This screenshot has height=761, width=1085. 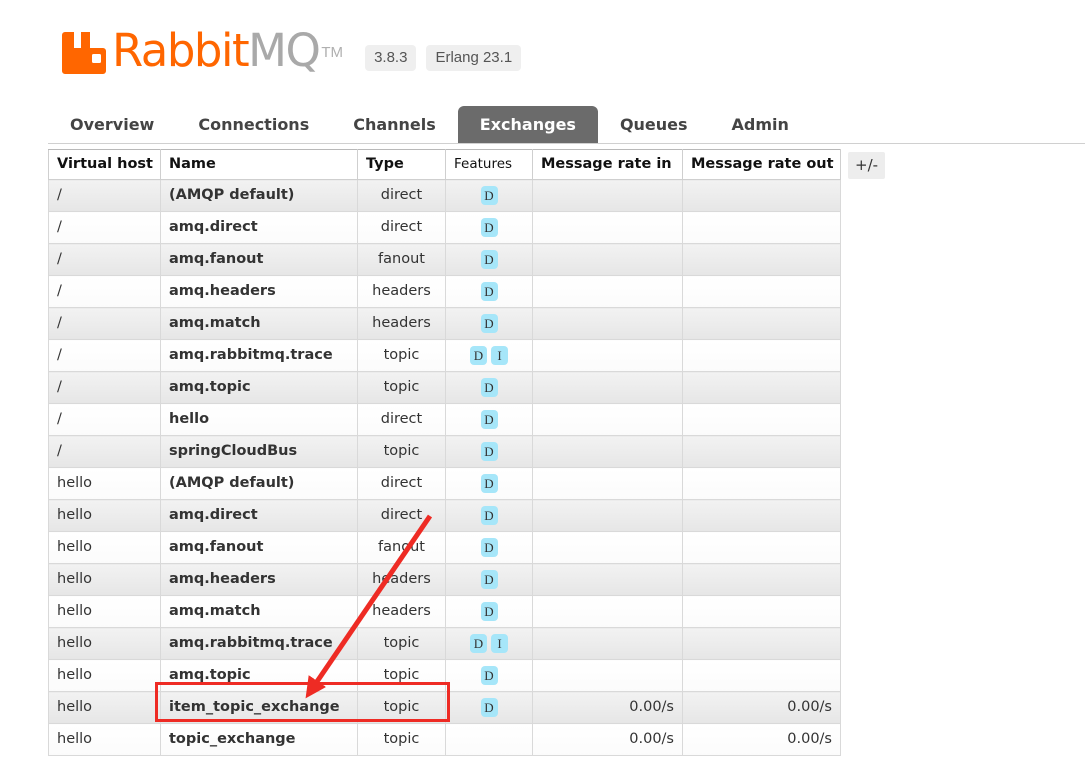 I want to click on column-header-message-rate-in: Message rate in, so click(x=607, y=164).